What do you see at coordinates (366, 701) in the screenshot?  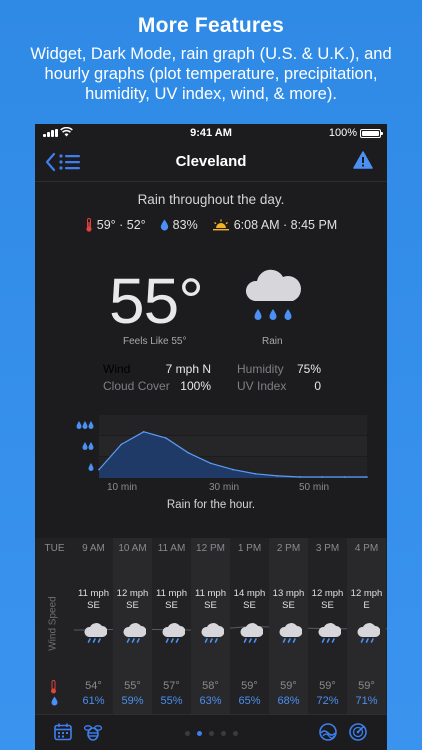 I see `hour-humidity: 71%` at bounding box center [366, 701].